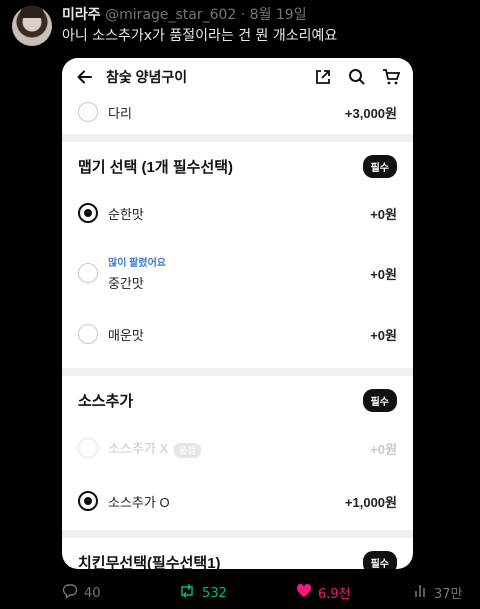  I want to click on reply-button: 40, so click(81, 593).